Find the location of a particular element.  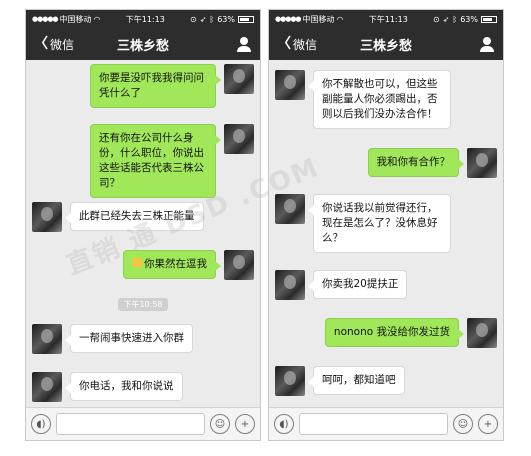

message-row: 你果然在逗我 is located at coordinates (143, 265).